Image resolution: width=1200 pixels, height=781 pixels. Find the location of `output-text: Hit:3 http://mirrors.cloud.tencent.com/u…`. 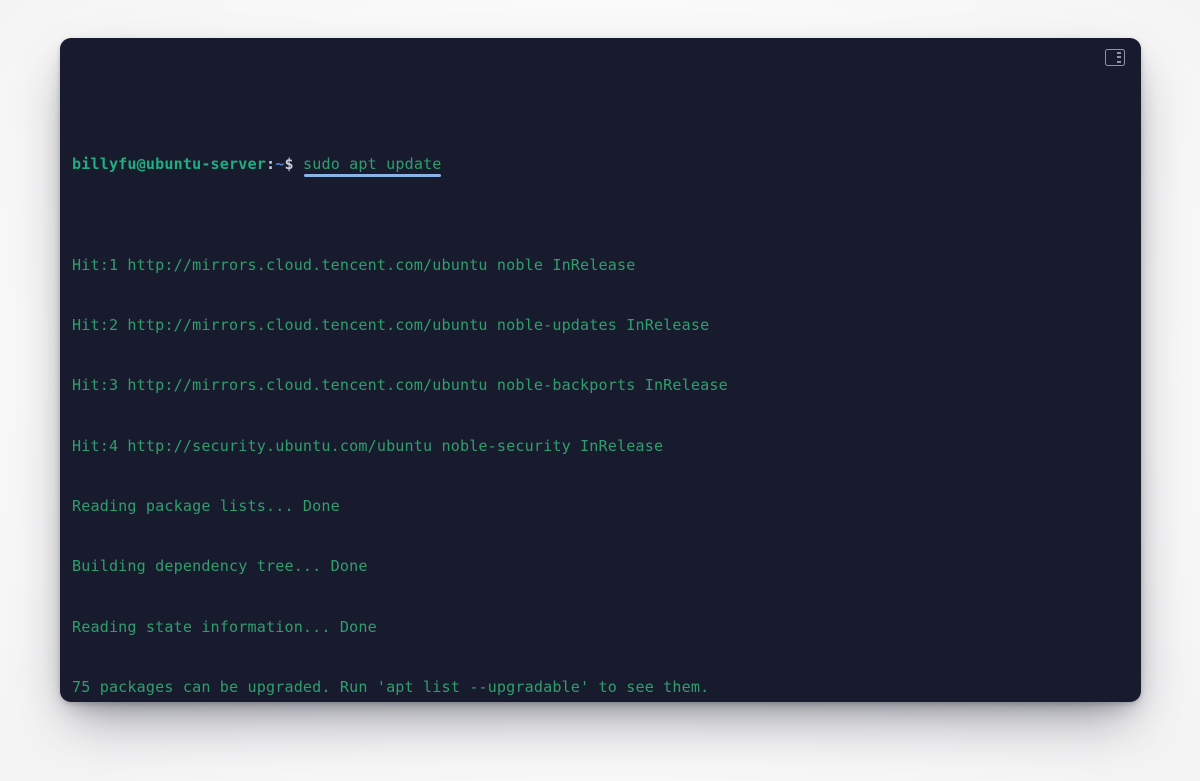

output-text: Hit:3 http://mirrors.cloud.tencent.com/u… is located at coordinates (400, 385).